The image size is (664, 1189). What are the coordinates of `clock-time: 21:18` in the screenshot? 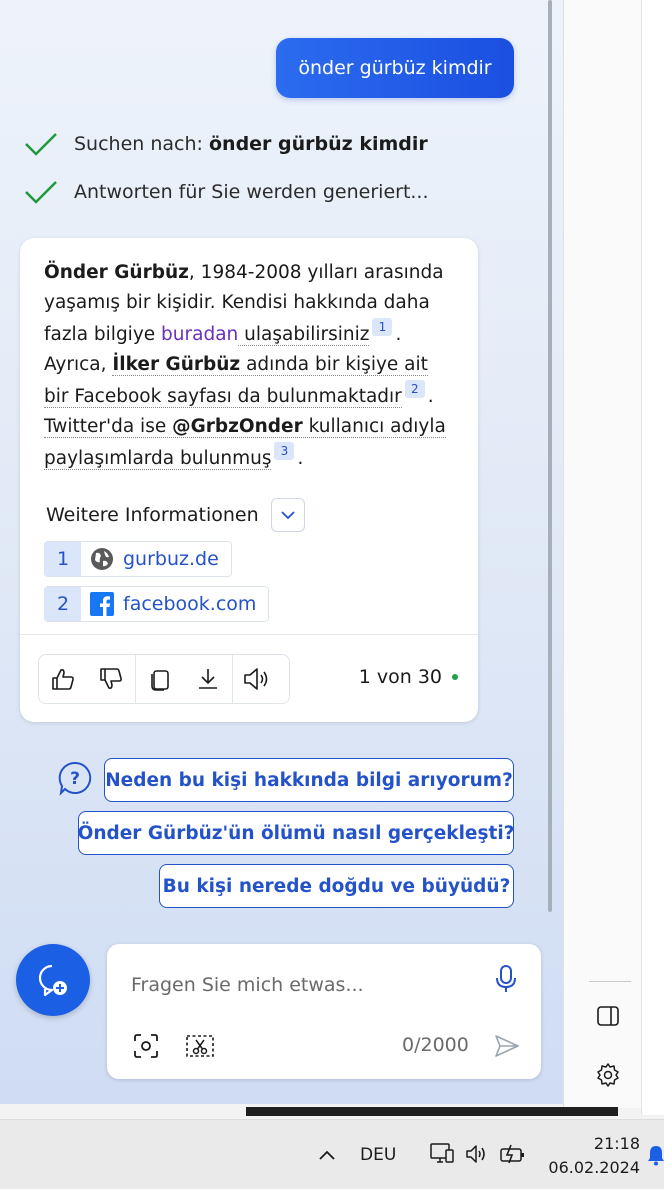 It's located at (616, 1143).